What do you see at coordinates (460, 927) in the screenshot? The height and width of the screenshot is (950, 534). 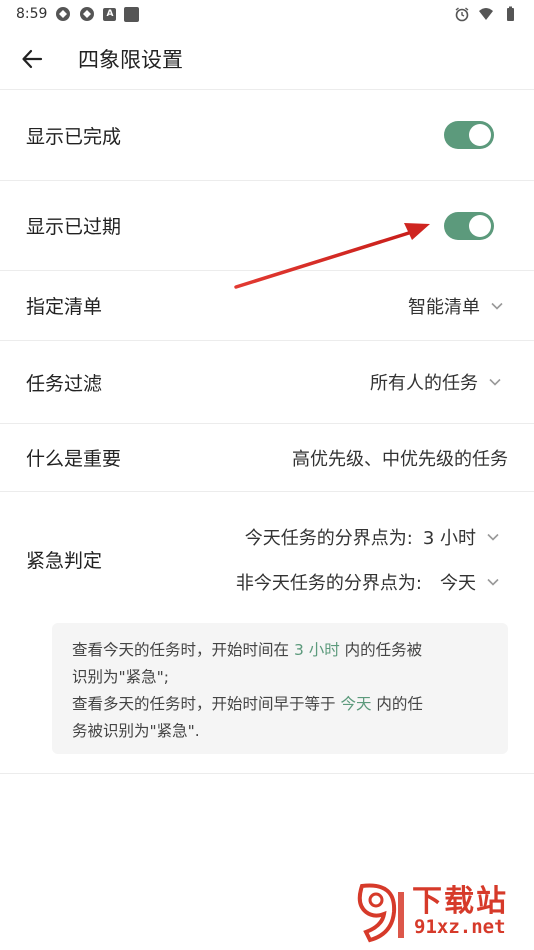 I see `watermark-url: 91xz.net` at bounding box center [460, 927].